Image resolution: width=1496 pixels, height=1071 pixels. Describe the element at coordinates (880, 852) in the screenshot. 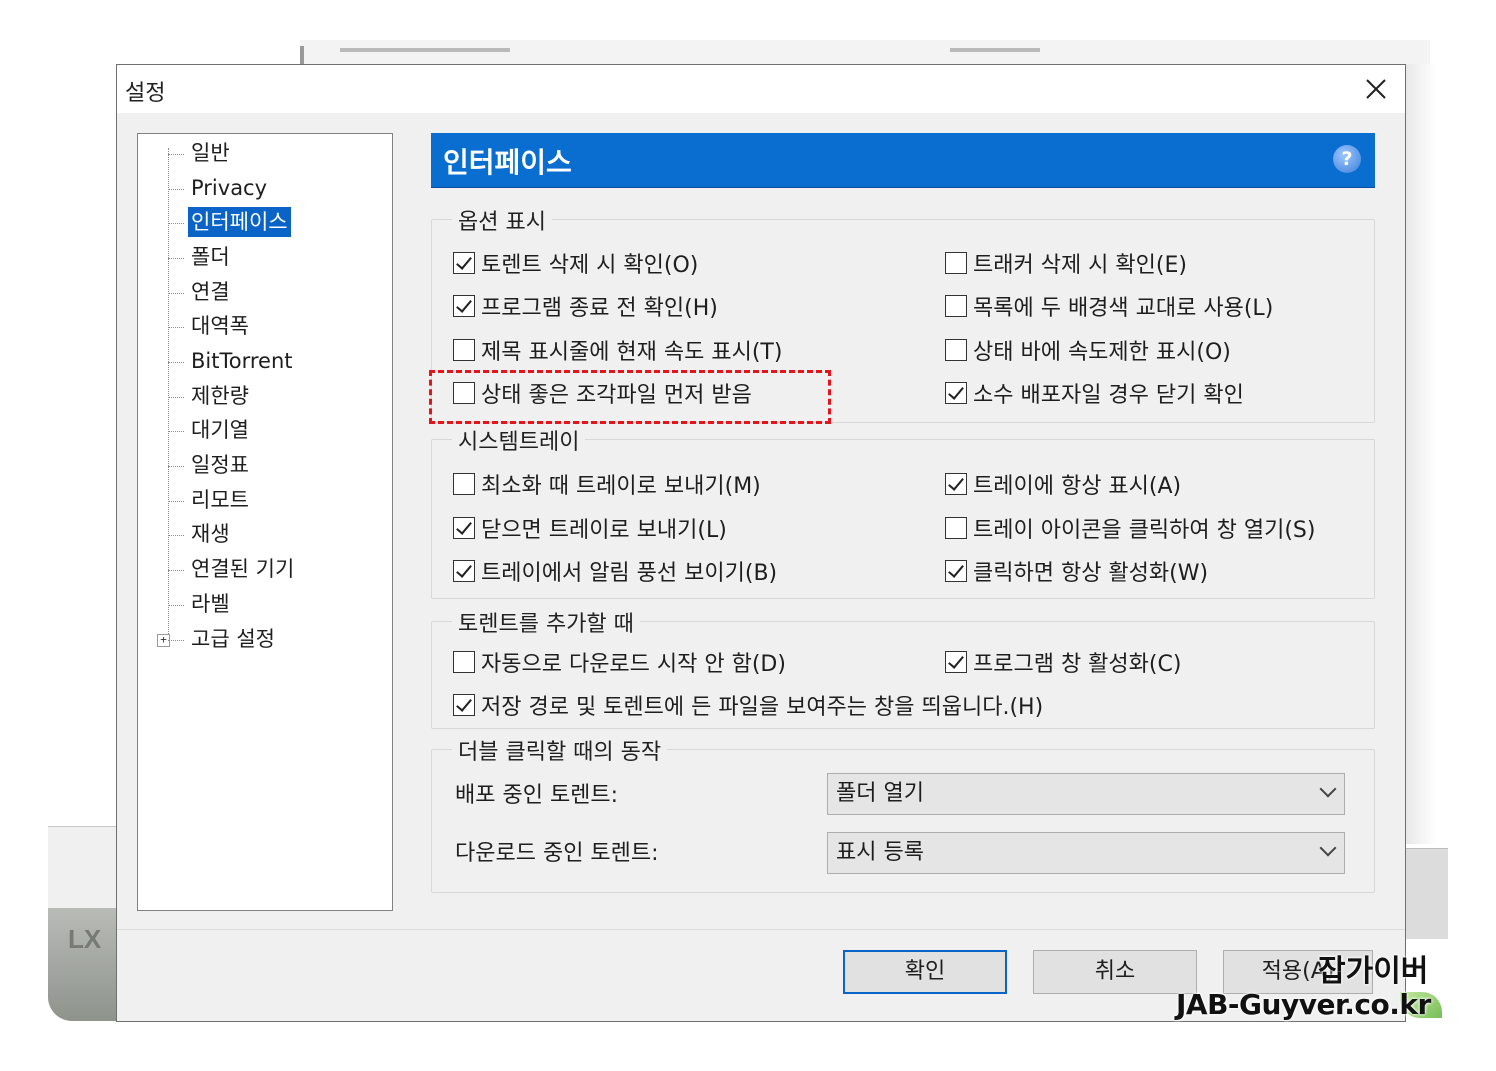

I see `select-value: 표시 등록` at that location.